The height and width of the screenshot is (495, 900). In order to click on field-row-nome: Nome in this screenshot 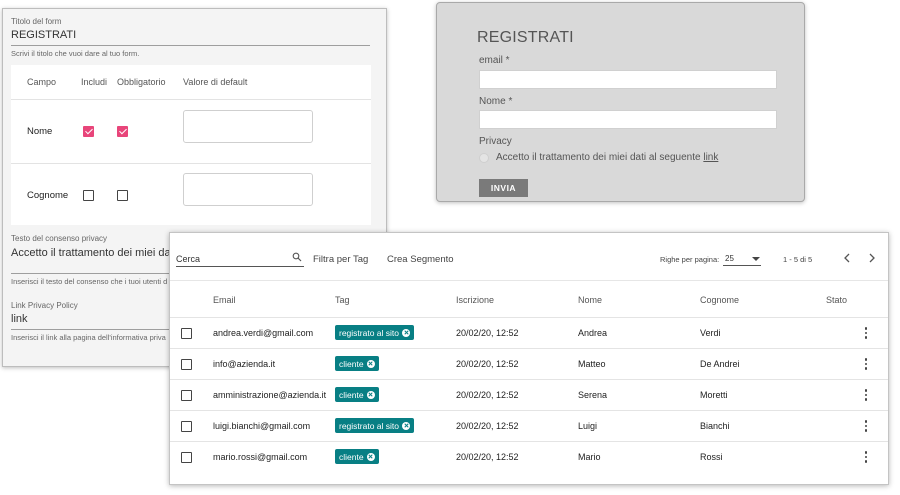, I will do `click(191, 131)`.